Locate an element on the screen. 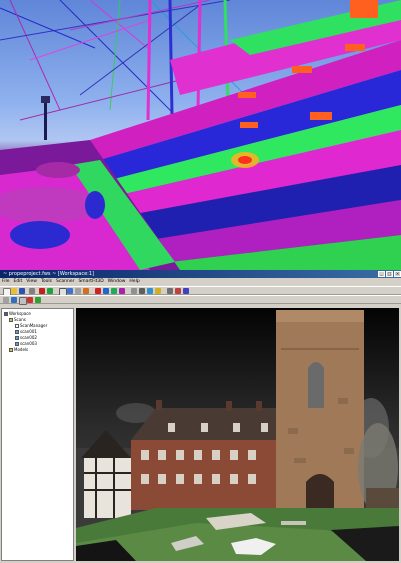 The image size is (401, 563). minimize-icon: _ is located at coordinates (381, 274).